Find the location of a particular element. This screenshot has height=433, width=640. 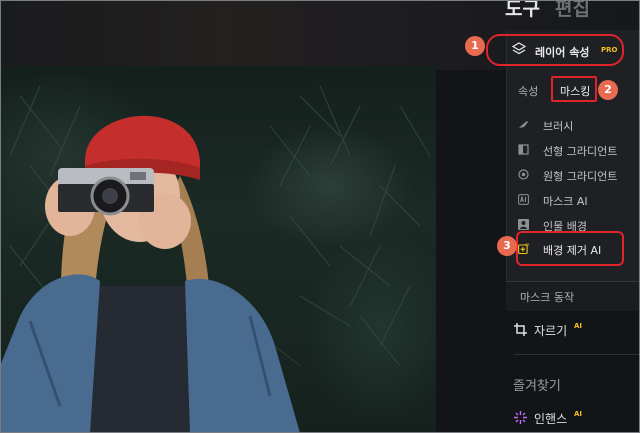

crop-ai-badge: AI is located at coordinates (578, 326).